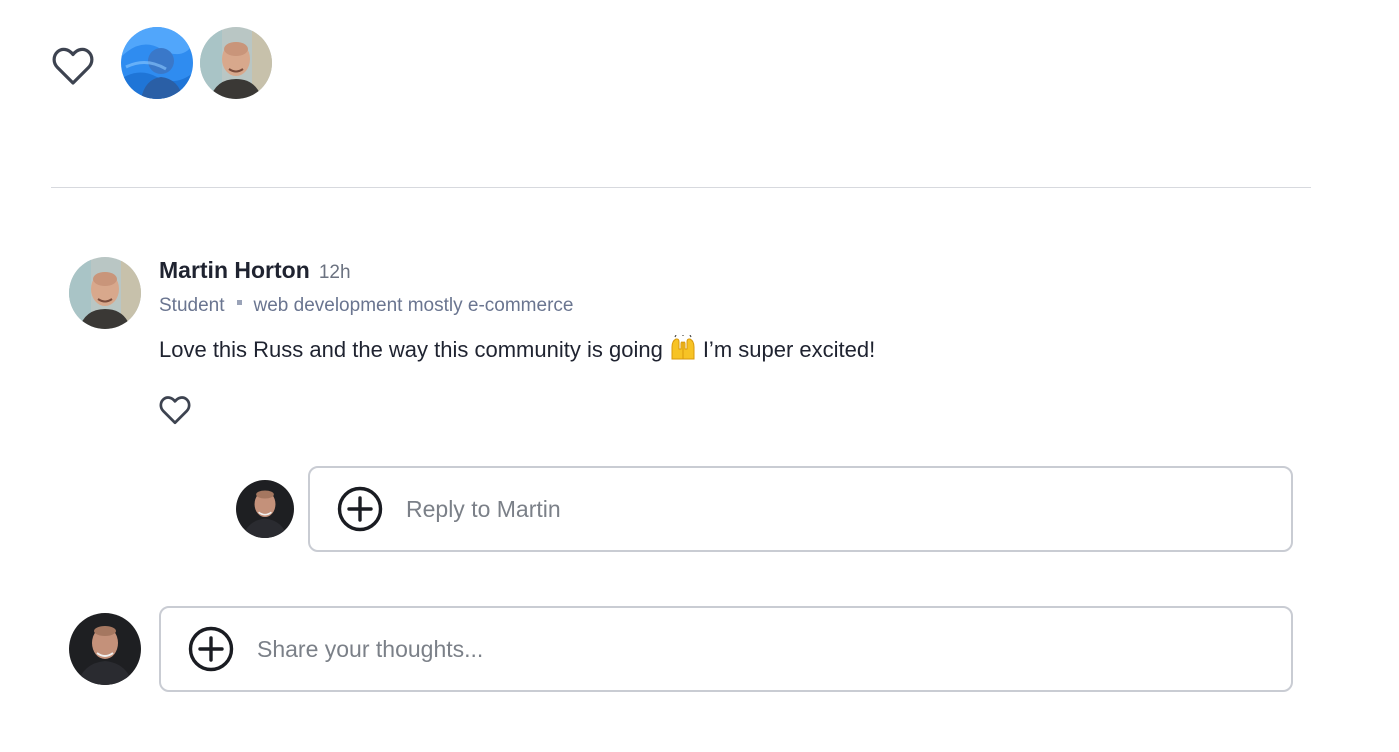  Describe the element at coordinates (334, 272) in the screenshot. I see `comment-timestamp: 12h` at that location.